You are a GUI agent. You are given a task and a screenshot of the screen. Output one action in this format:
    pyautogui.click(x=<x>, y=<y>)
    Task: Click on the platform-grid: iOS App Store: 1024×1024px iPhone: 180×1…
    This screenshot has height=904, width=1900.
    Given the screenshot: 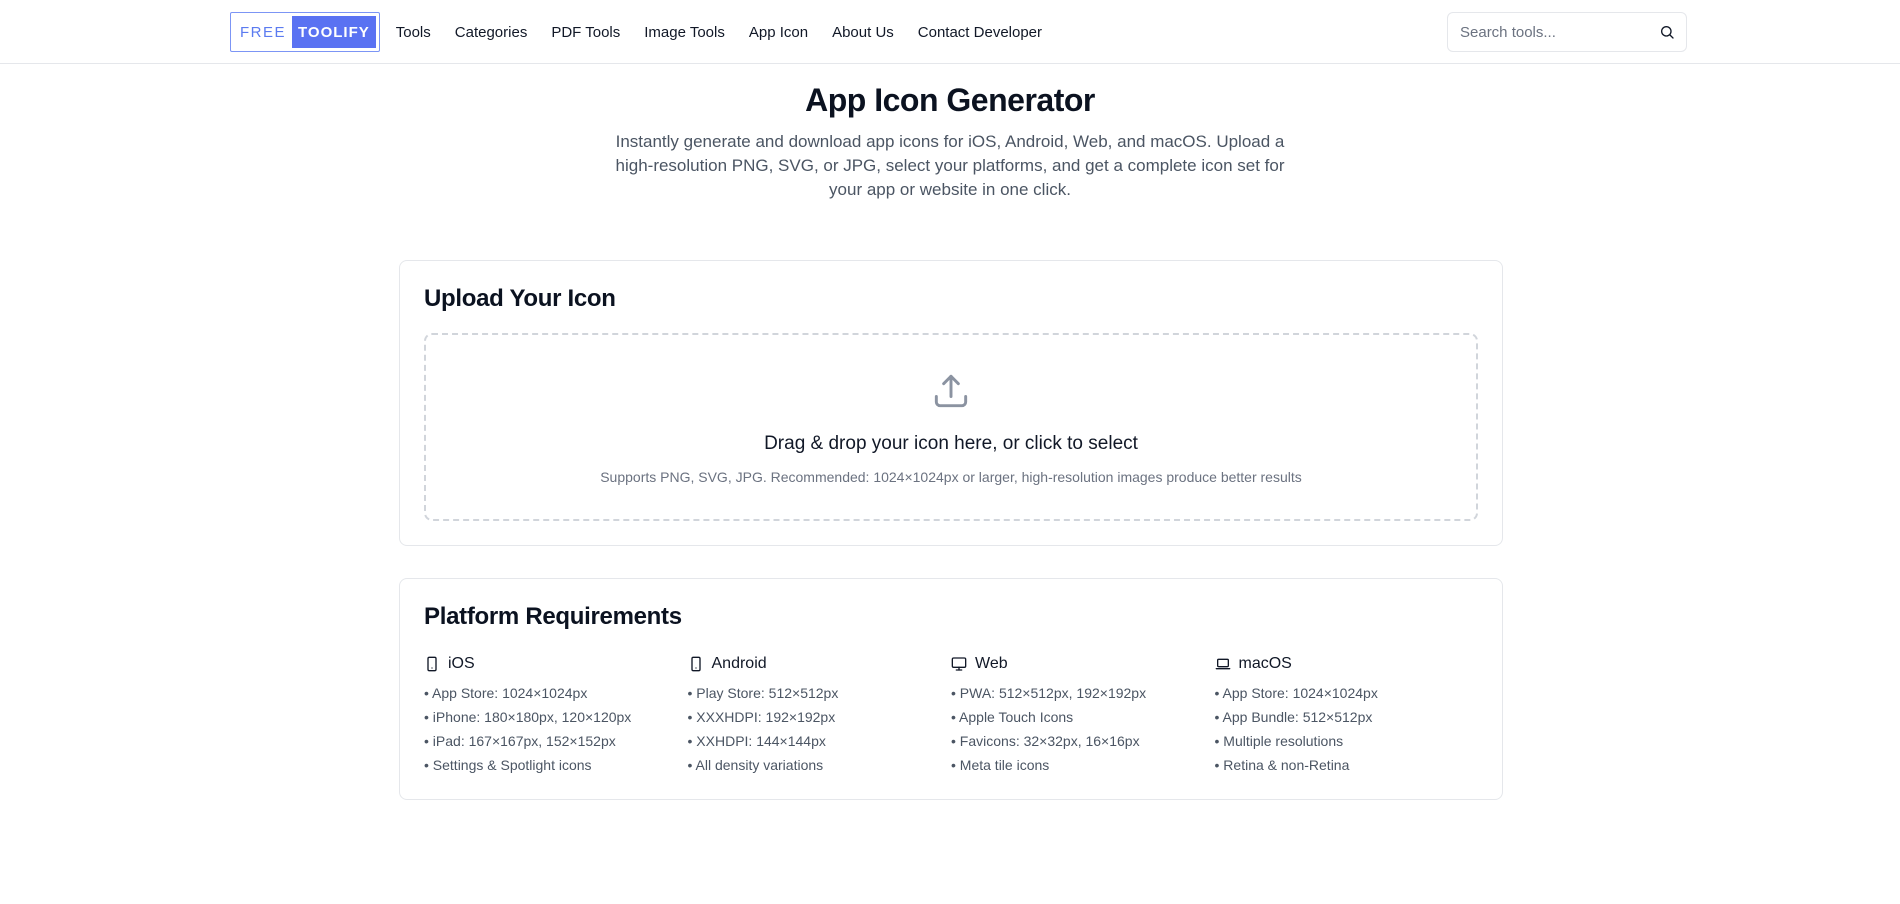 What is the action you would take?
    pyautogui.click(x=951, y=716)
    